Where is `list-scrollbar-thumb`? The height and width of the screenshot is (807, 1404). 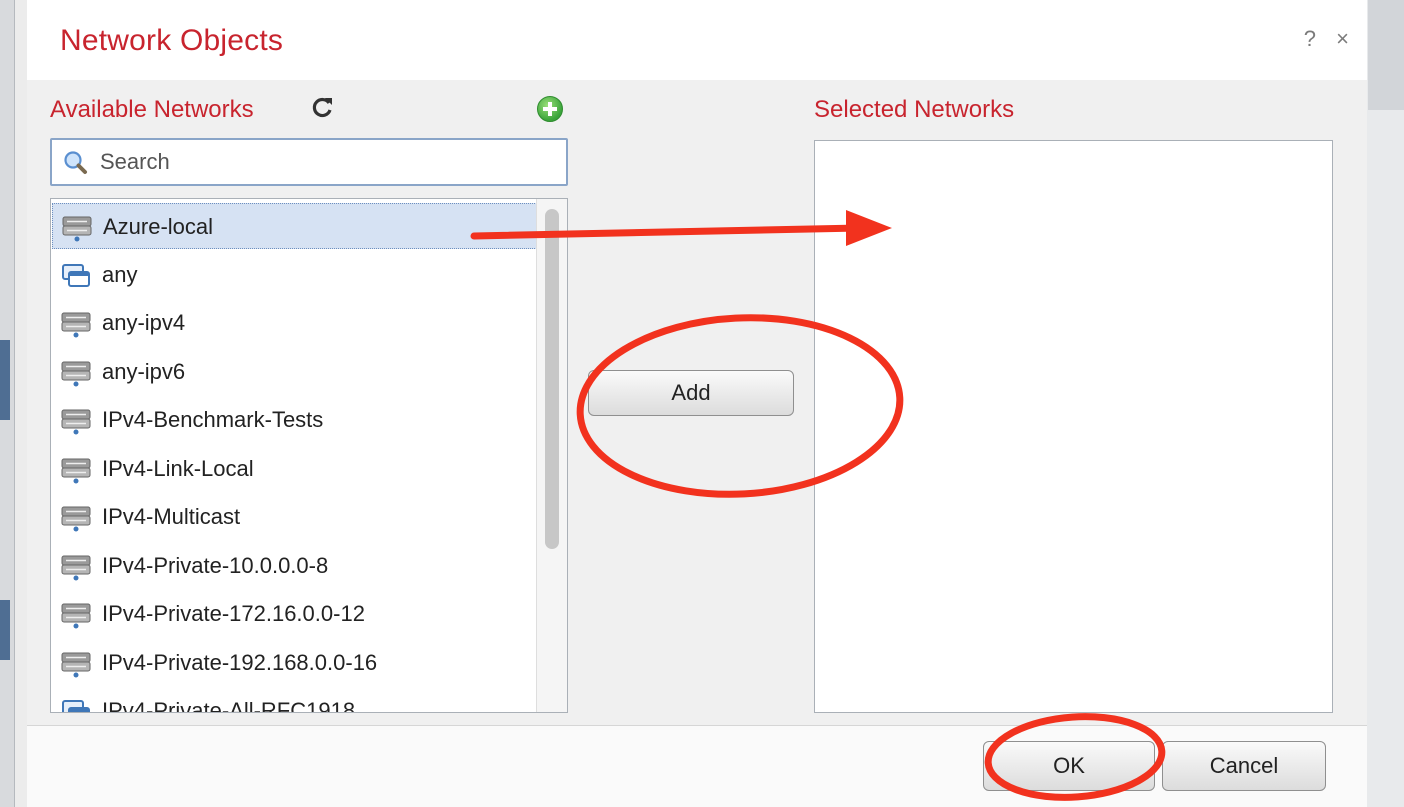
list-scrollbar-thumb is located at coordinates (552, 379).